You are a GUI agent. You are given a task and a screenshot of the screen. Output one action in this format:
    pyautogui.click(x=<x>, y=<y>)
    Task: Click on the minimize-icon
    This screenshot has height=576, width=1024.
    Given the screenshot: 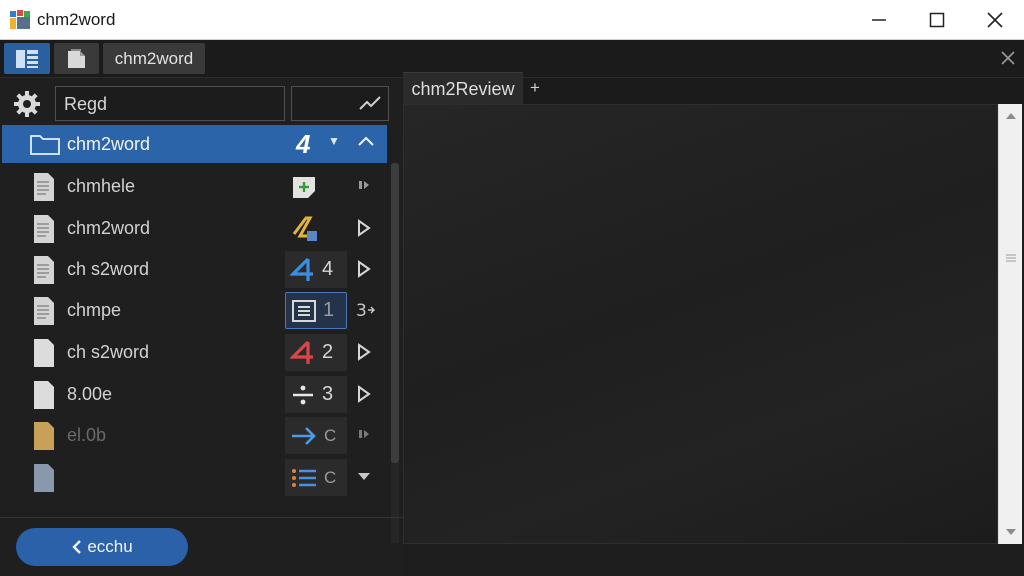 What is the action you would take?
    pyautogui.click(x=879, y=20)
    